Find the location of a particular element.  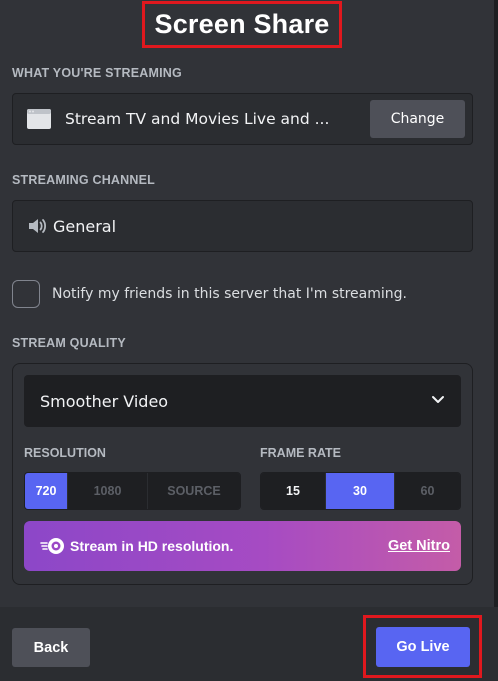

quality-preset-value: Smoother Video is located at coordinates (104, 401).